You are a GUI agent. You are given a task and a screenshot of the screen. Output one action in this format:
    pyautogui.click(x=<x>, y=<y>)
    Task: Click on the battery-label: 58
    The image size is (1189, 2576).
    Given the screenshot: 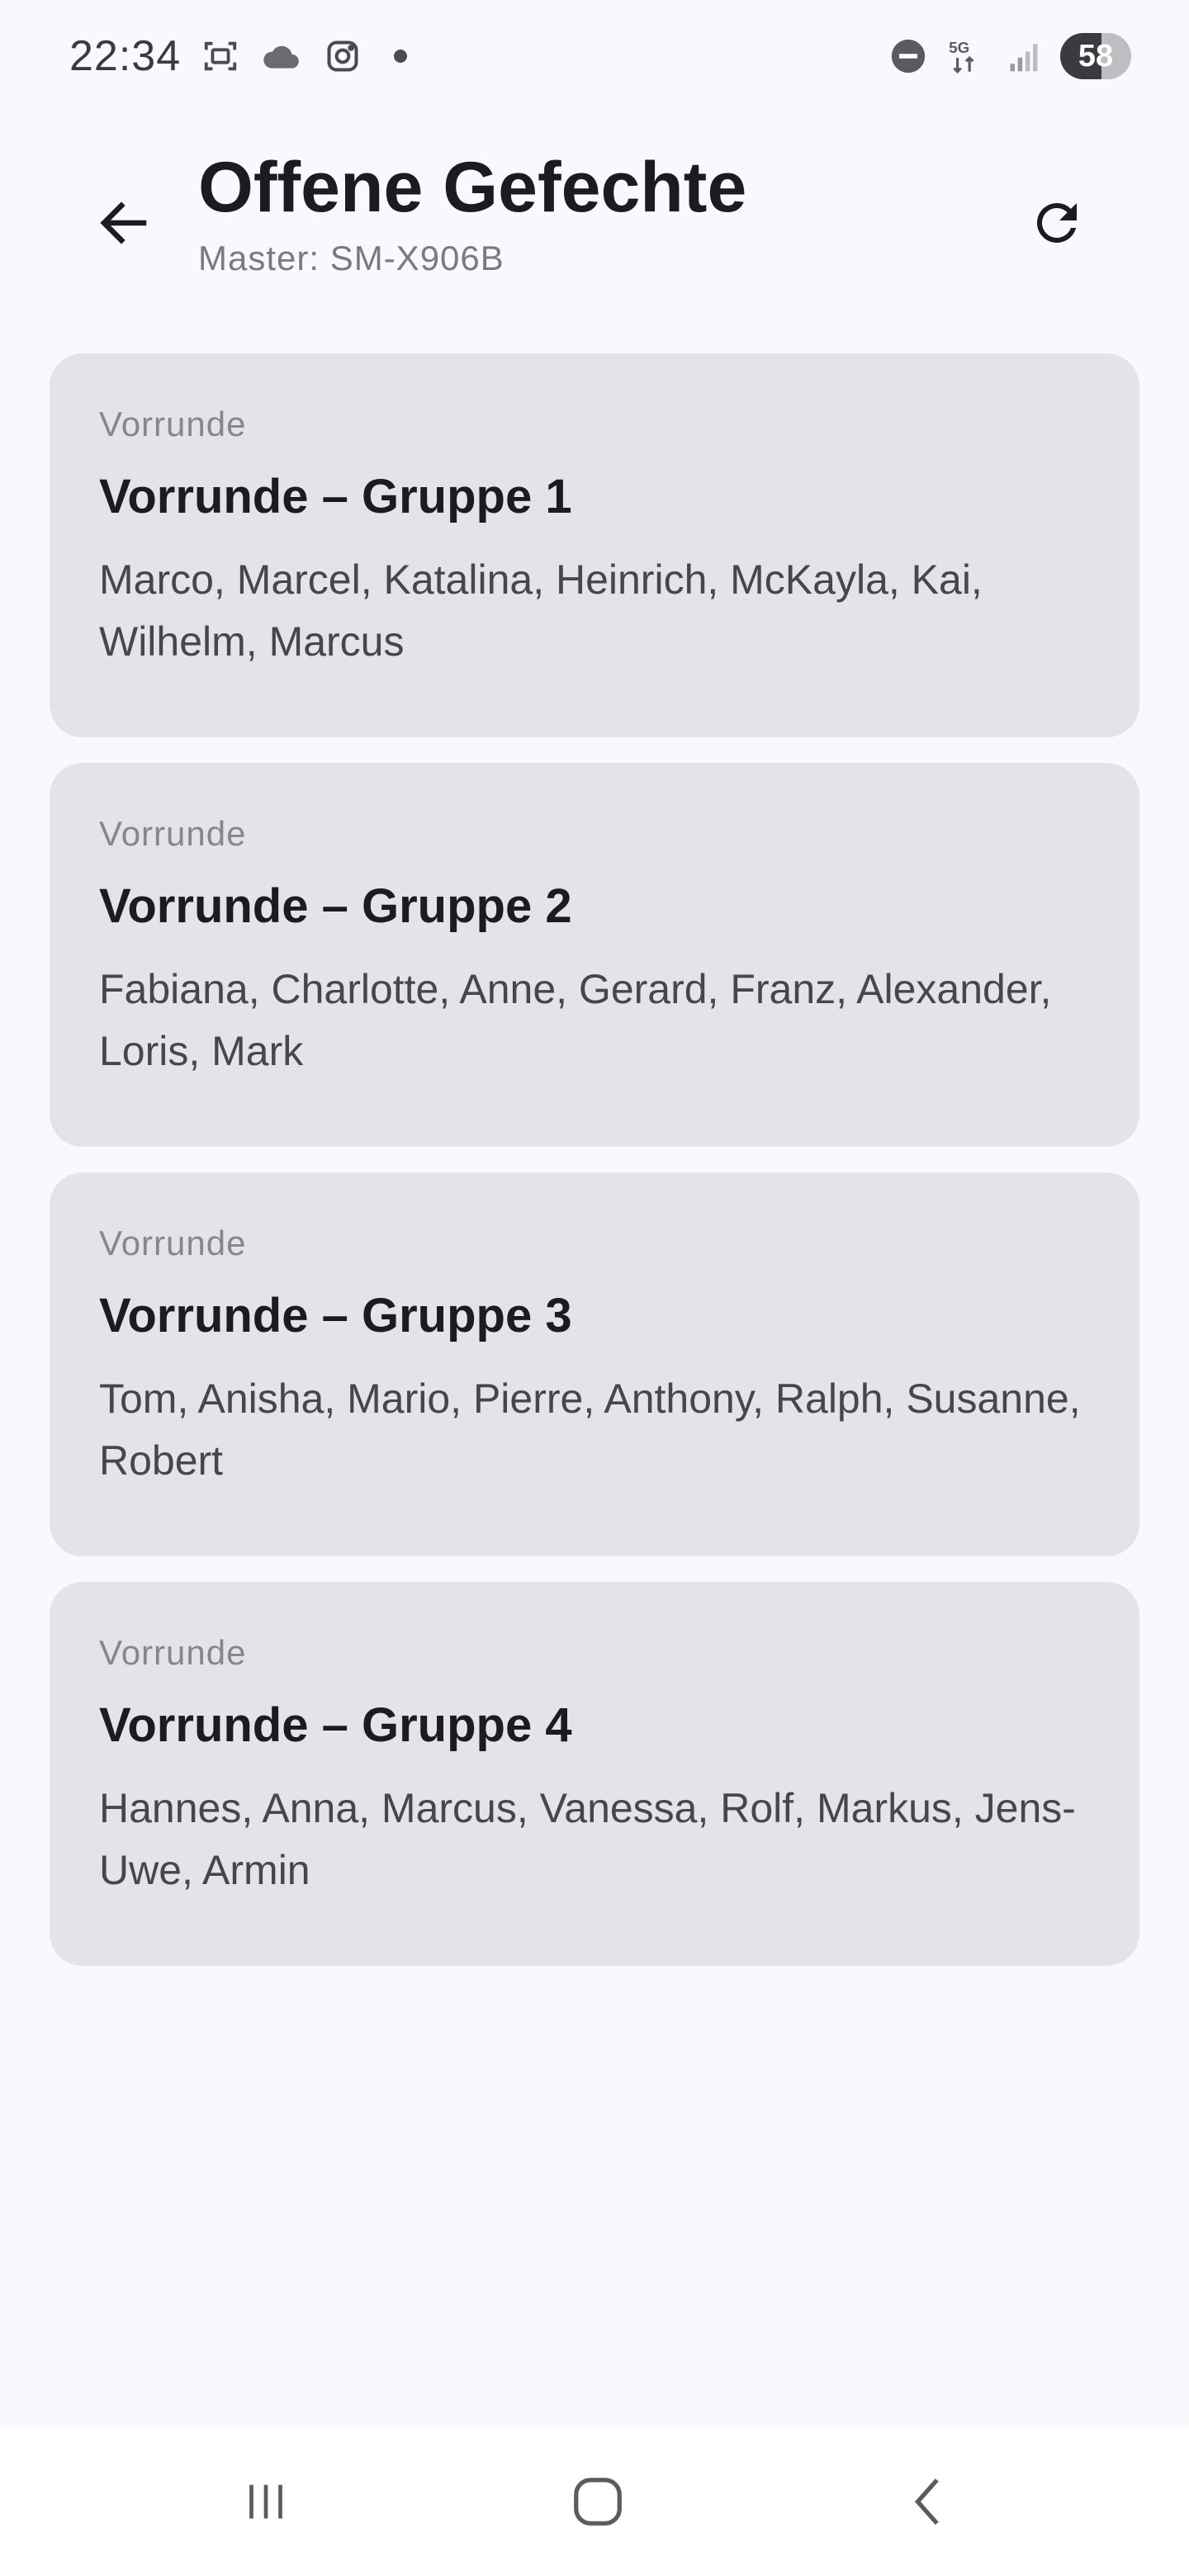 What is the action you would take?
    pyautogui.click(x=1096, y=55)
    